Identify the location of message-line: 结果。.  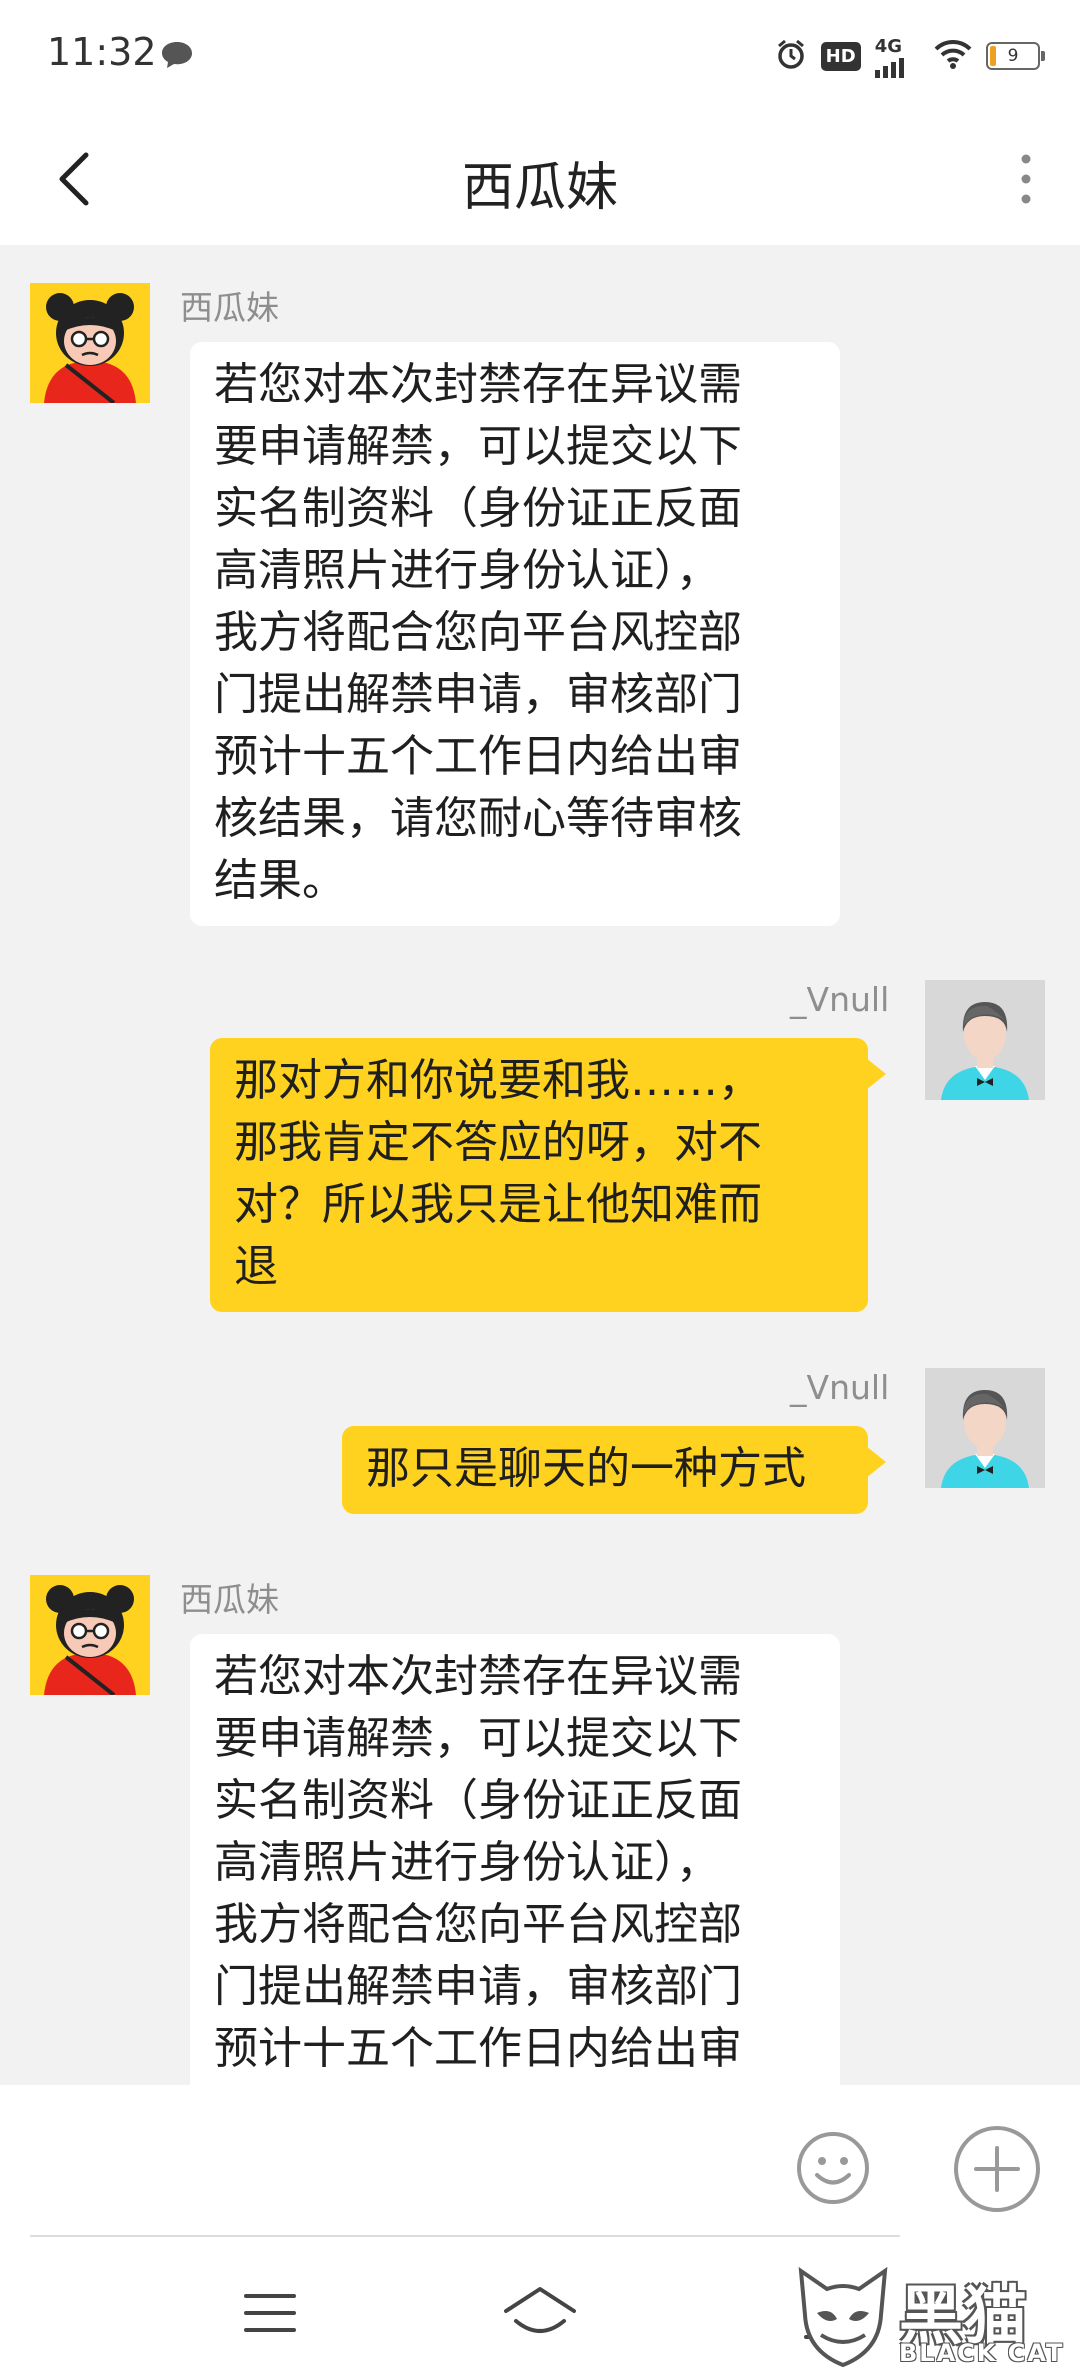
(280, 880).